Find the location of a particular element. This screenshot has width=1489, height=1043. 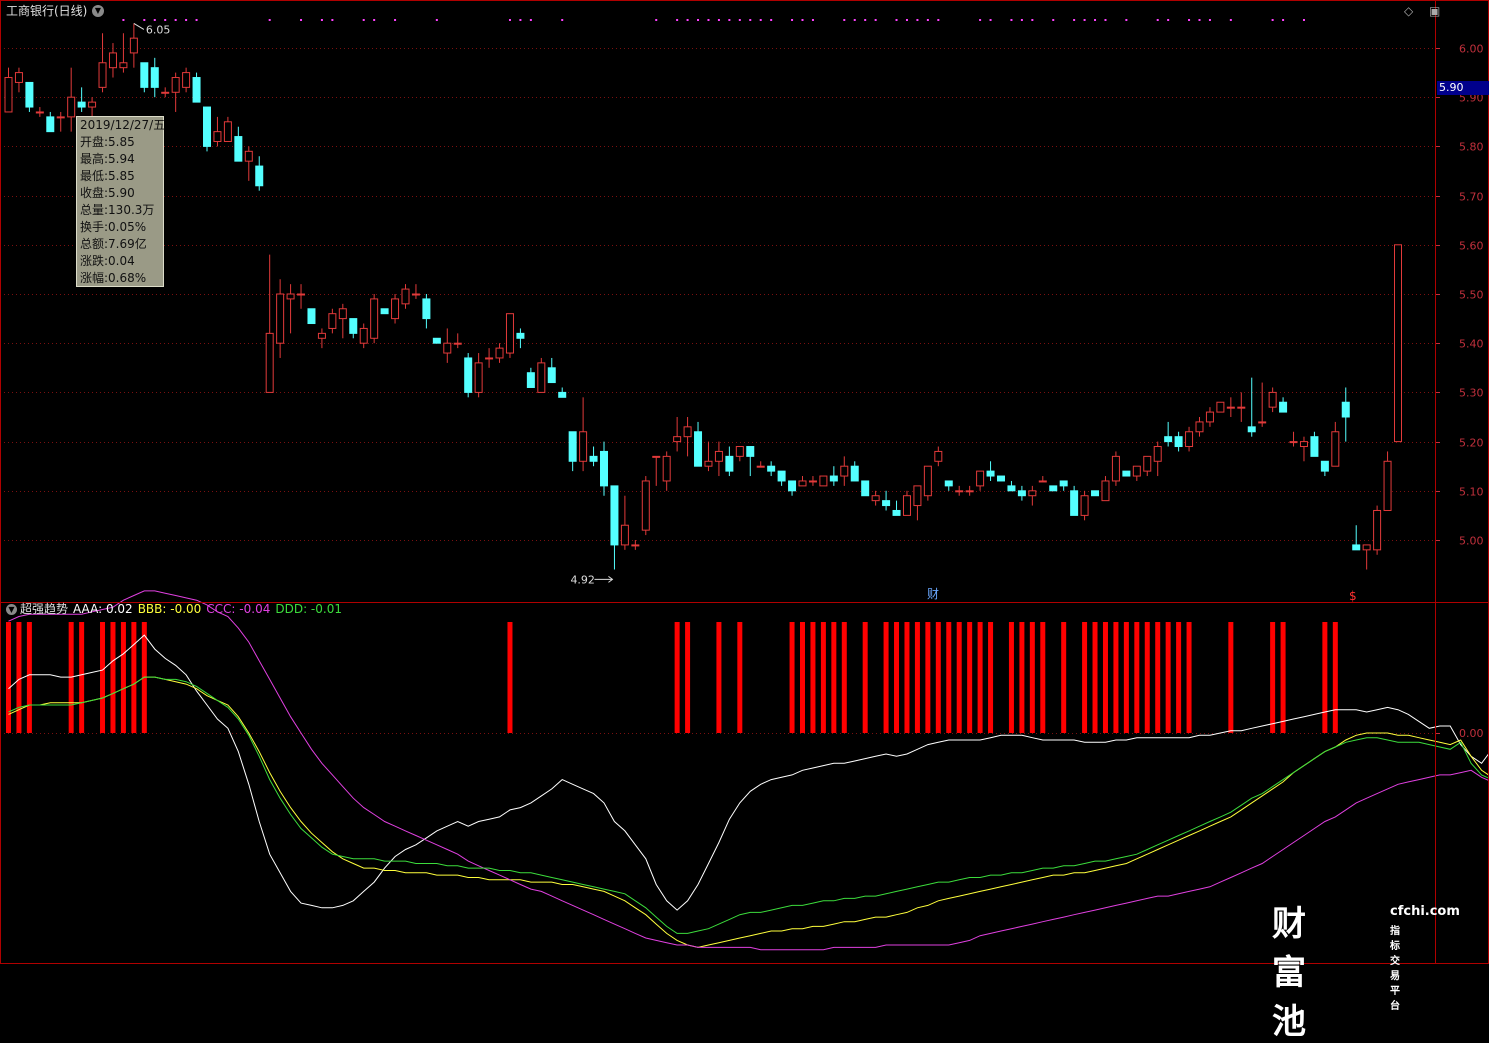

indicator-menu-icon: ▼ is located at coordinates (11, 609).